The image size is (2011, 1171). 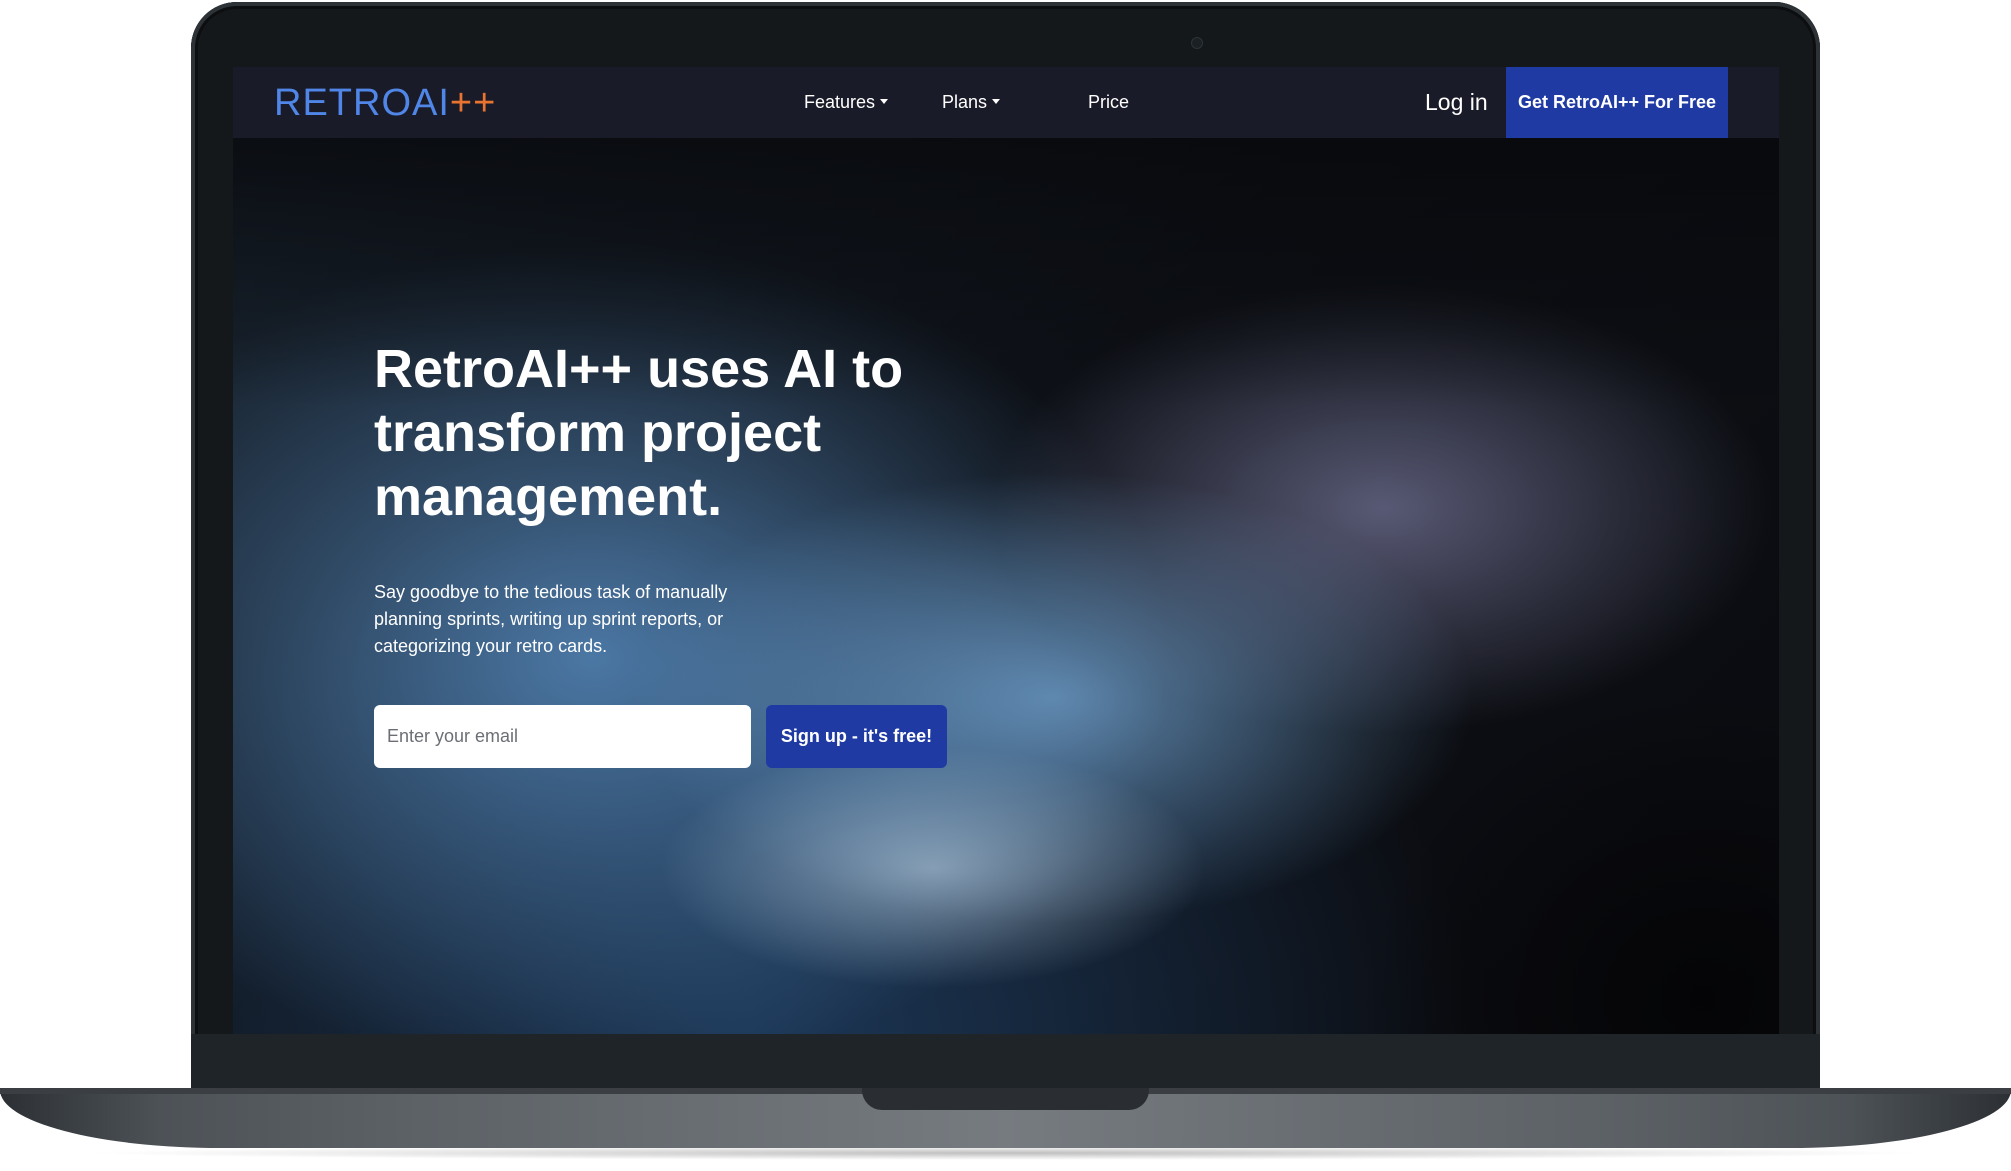 What do you see at coordinates (856, 736) in the screenshot?
I see `signup-button: Sign up - it's free!` at bounding box center [856, 736].